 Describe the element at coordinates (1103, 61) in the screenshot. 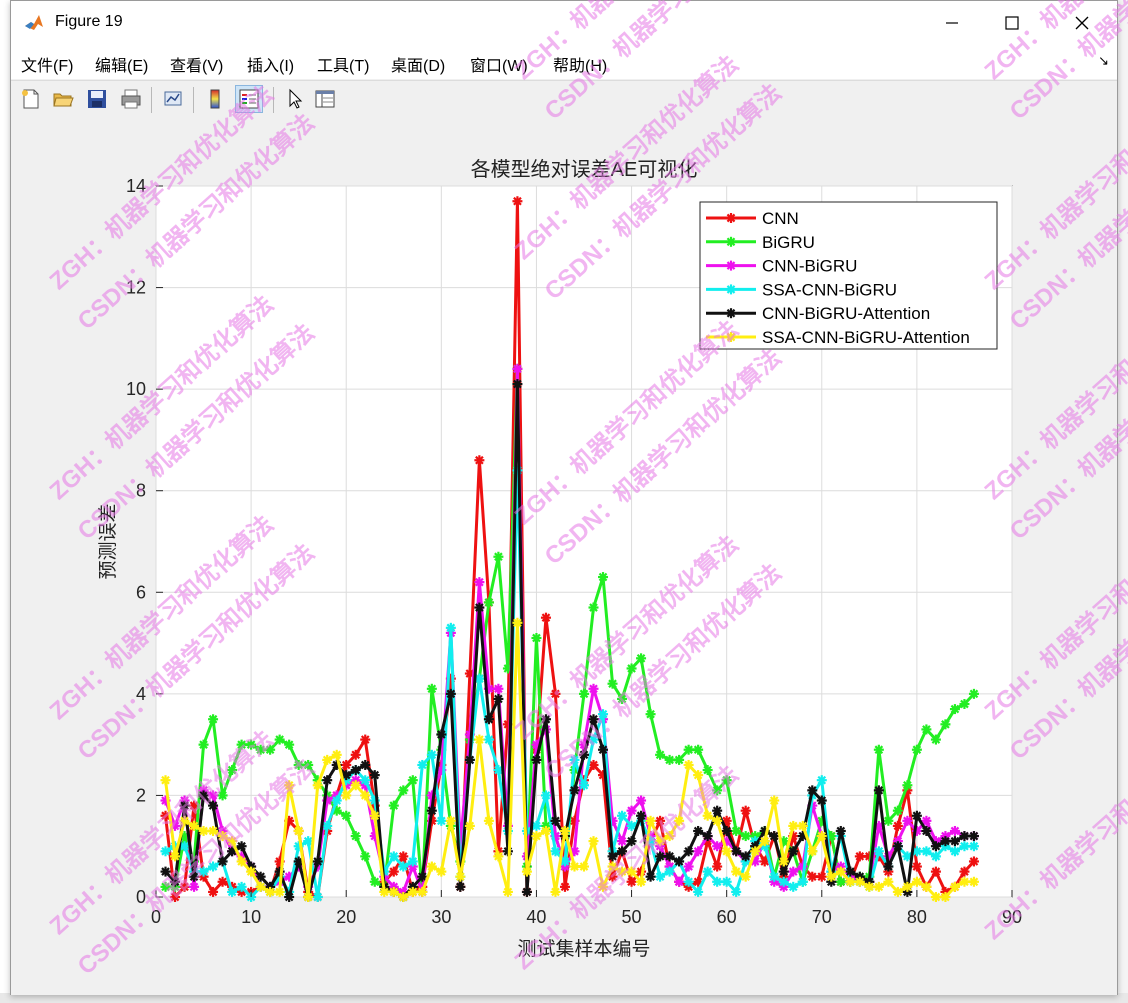

I see `dock-arrow-icon: ↘` at that location.